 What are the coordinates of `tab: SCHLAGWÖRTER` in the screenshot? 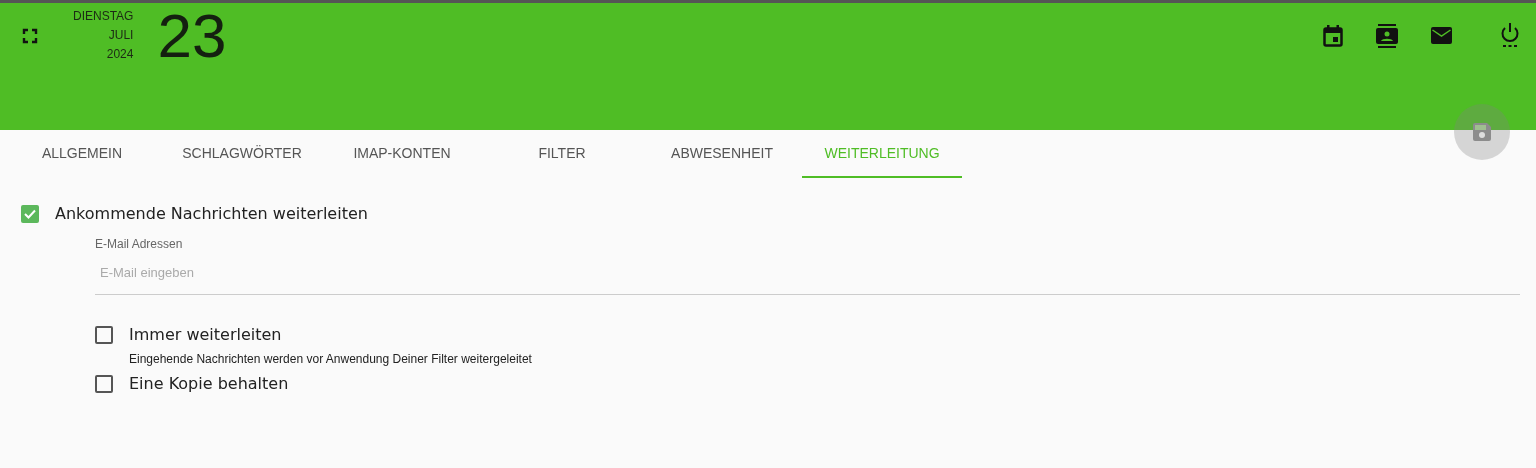 It's located at (242, 154).